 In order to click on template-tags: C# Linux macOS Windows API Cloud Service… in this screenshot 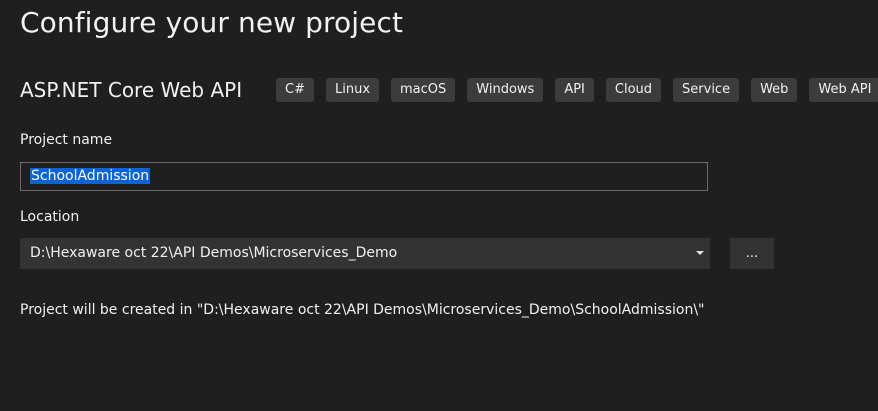, I will do `click(577, 90)`.